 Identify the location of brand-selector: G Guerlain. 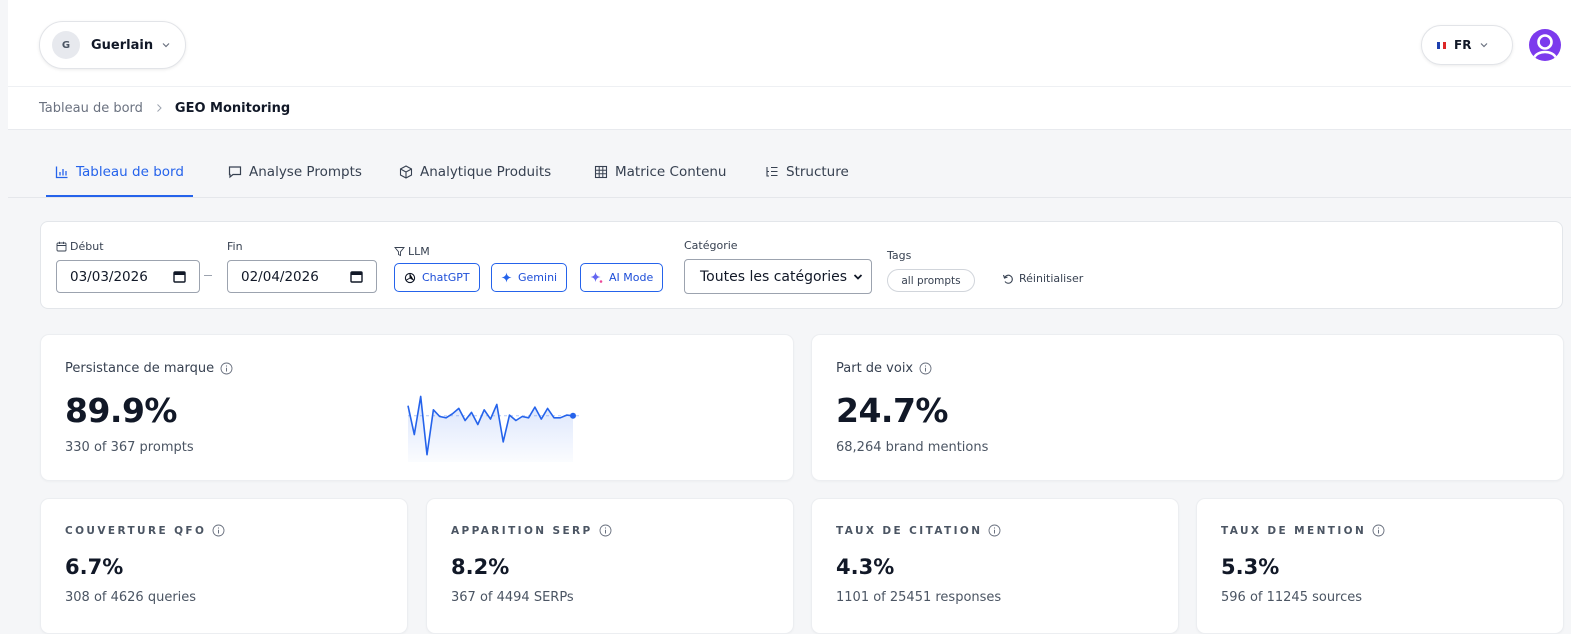
(112, 45).